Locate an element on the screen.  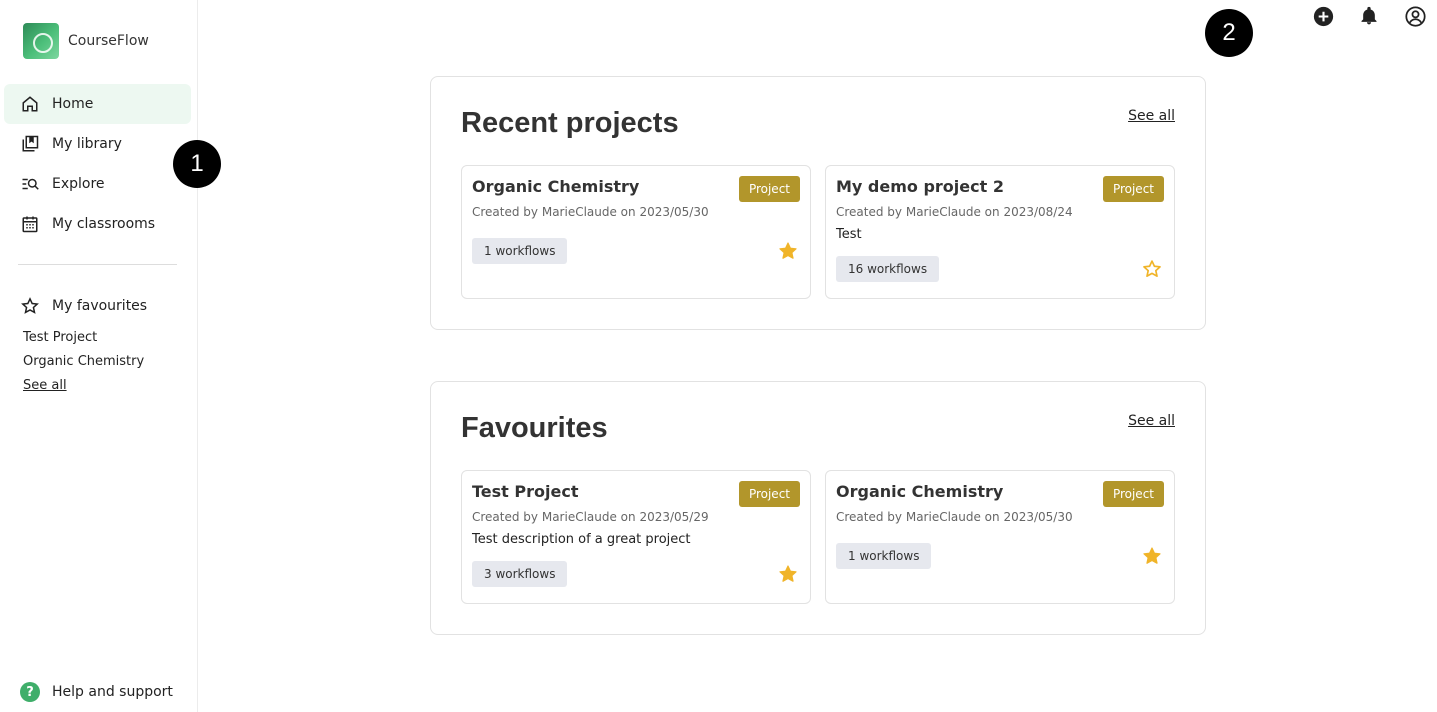
sidebar-item-explore: Explore is located at coordinates (97, 184).